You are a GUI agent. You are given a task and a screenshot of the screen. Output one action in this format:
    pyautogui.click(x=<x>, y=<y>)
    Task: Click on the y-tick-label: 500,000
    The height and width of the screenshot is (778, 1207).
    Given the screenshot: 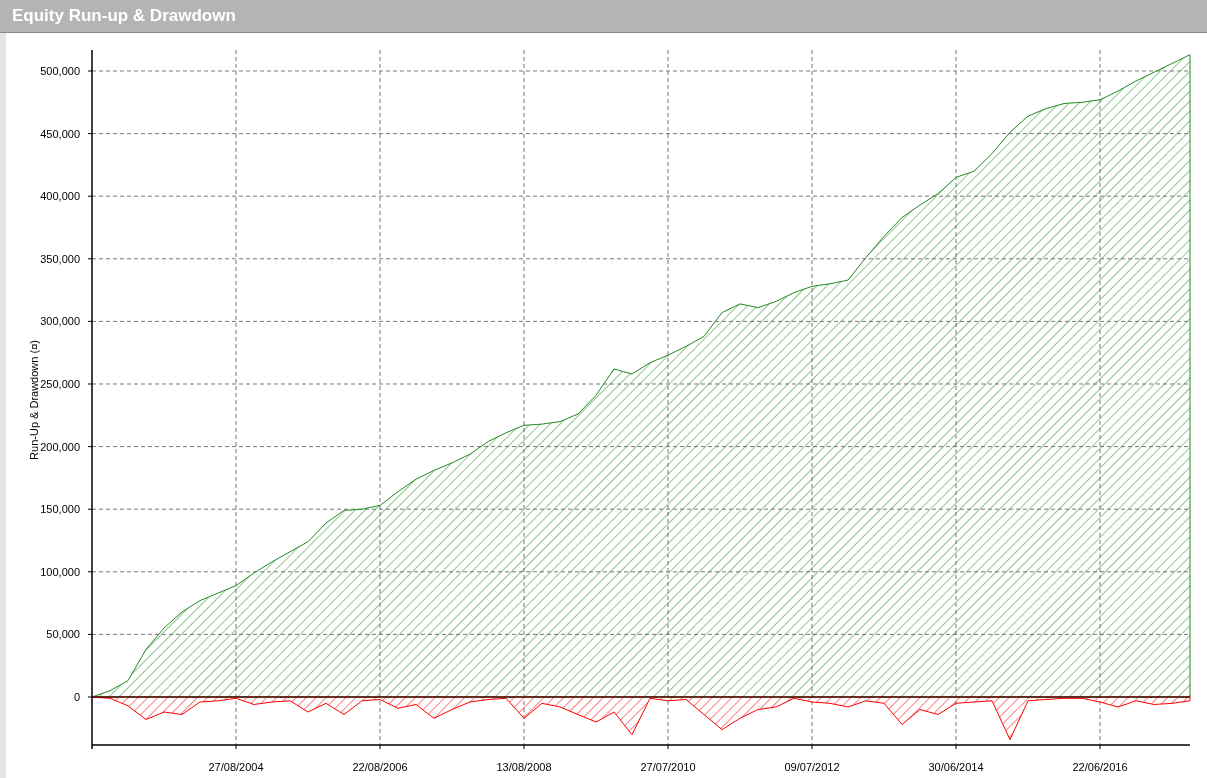 What is the action you would take?
    pyautogui.click(x=60, y=71)
    